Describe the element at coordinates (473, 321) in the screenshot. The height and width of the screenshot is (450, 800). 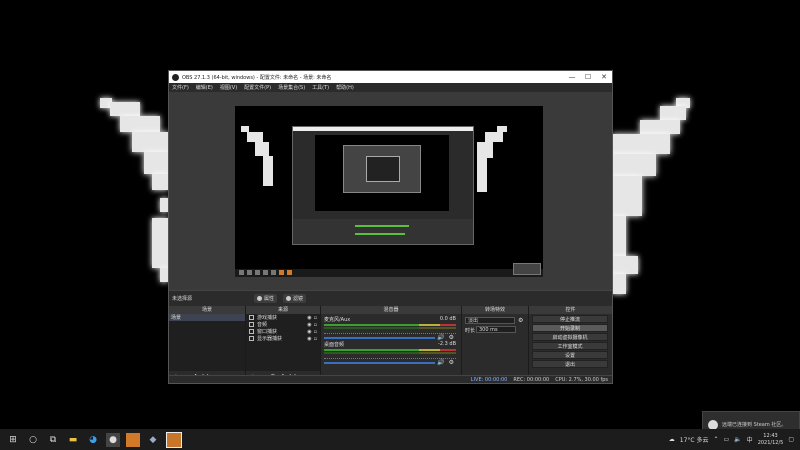
I see `transition-type: 淡出` at that location.